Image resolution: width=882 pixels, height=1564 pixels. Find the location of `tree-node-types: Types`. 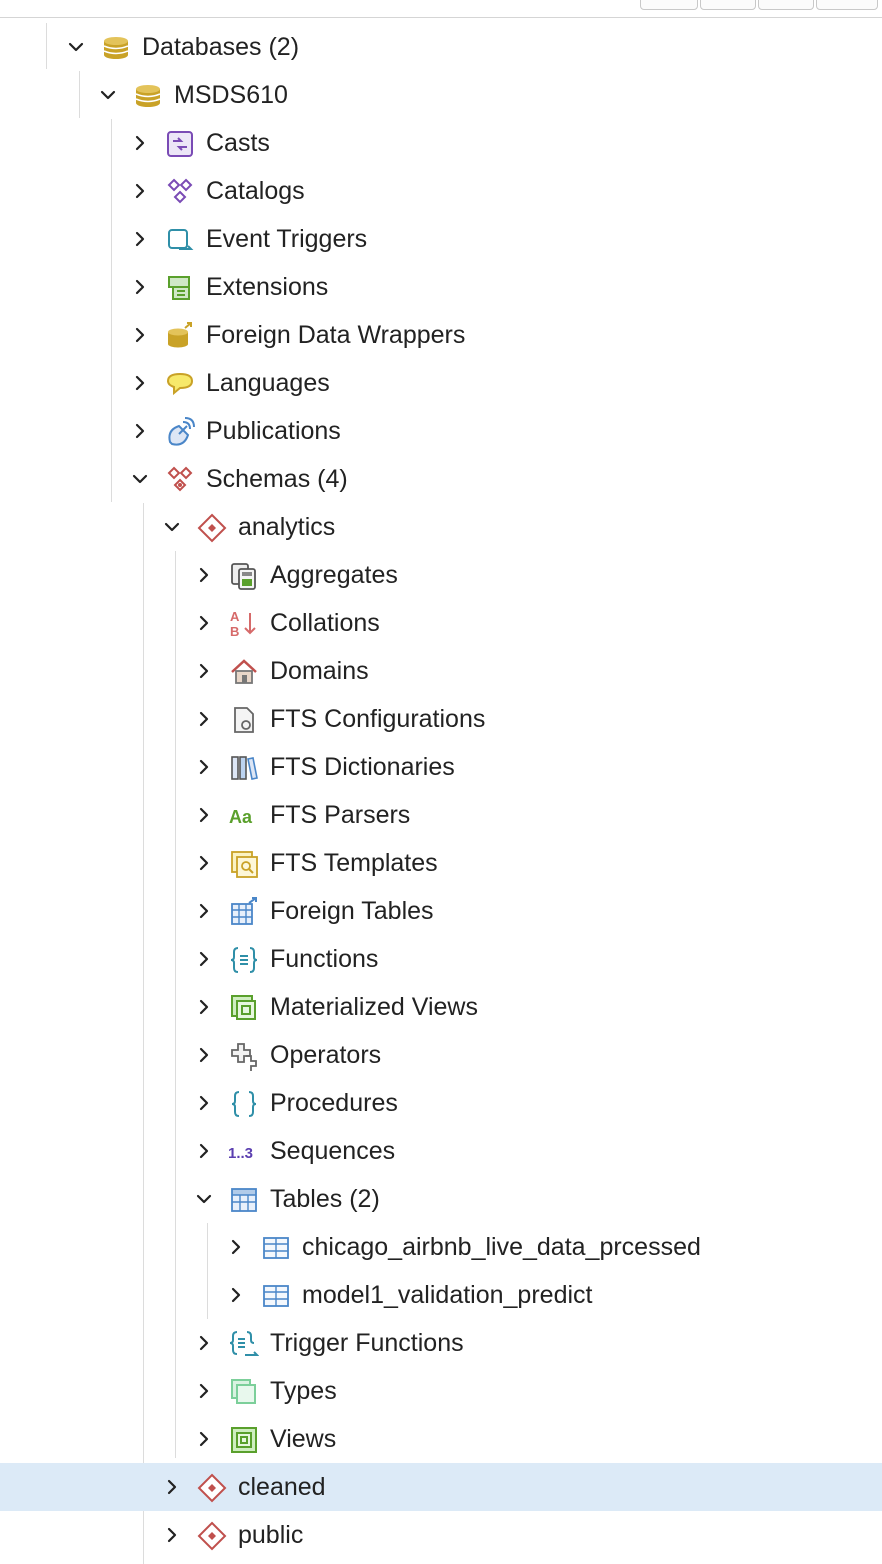

tree-node-types: Types is located at coordinates (441, 1391).